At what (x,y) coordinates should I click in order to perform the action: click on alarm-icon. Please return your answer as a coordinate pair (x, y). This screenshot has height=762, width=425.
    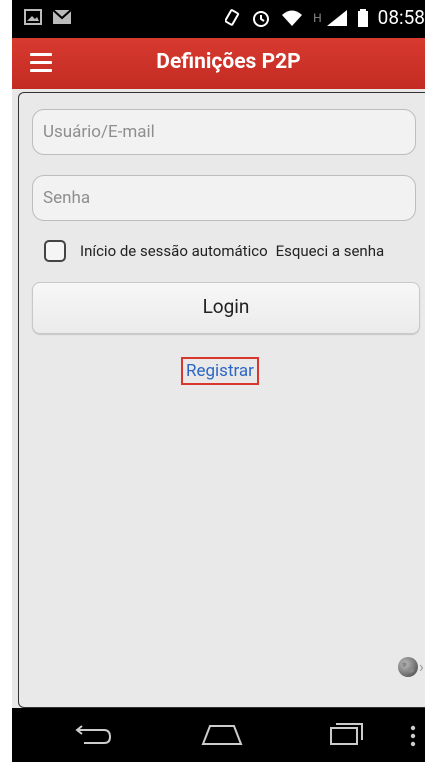
    Looking at the image, I should click on (261, 18).